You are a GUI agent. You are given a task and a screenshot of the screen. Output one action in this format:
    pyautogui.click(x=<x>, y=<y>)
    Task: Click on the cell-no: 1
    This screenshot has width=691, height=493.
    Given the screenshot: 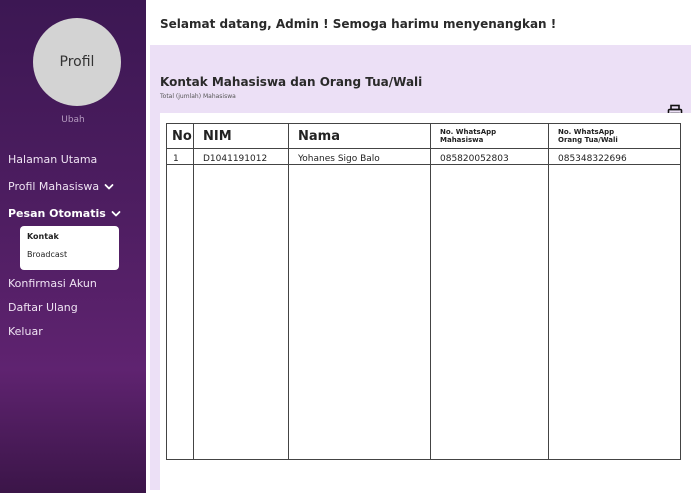 What is the action you would take?
    pyautogui.click(x=180, y=156)
    